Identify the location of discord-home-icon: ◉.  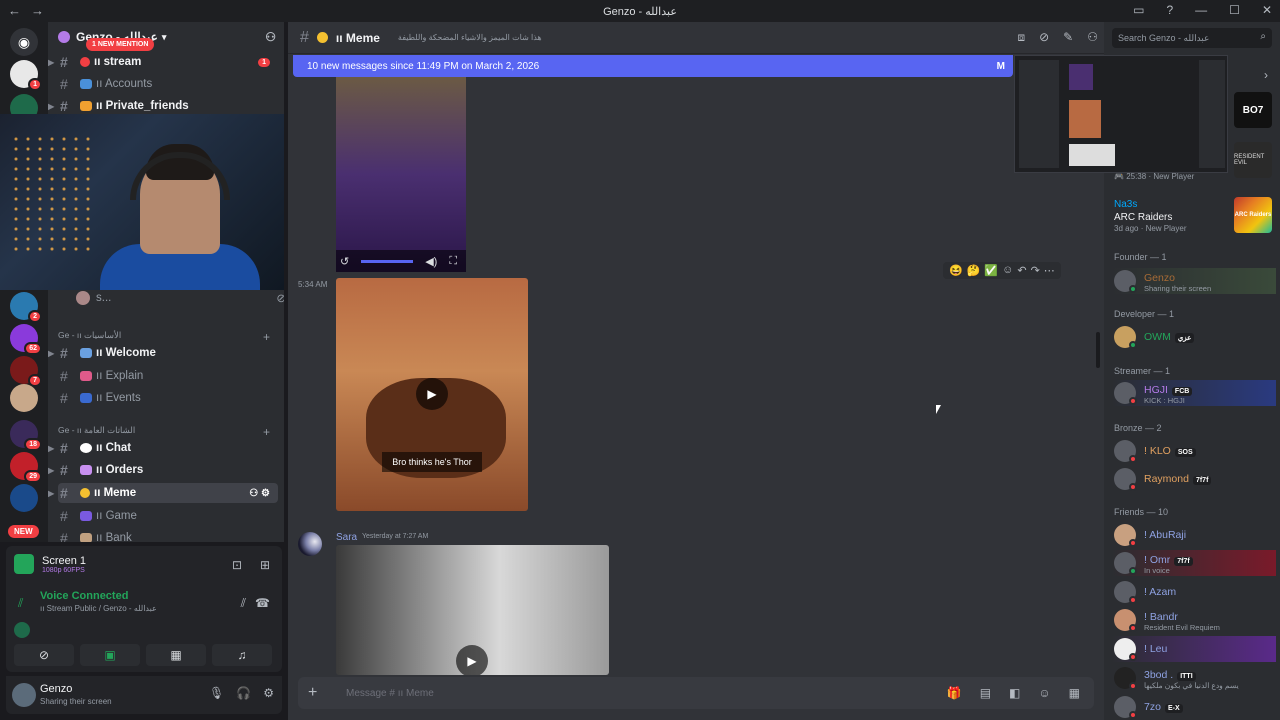
(24, 42).